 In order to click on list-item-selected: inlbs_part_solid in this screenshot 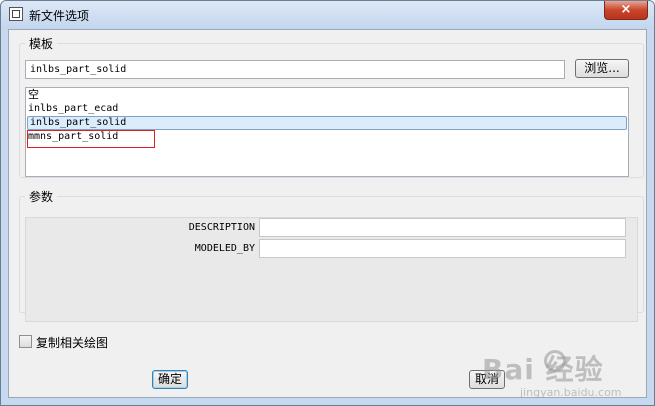, I will do `click(327, 123)`.